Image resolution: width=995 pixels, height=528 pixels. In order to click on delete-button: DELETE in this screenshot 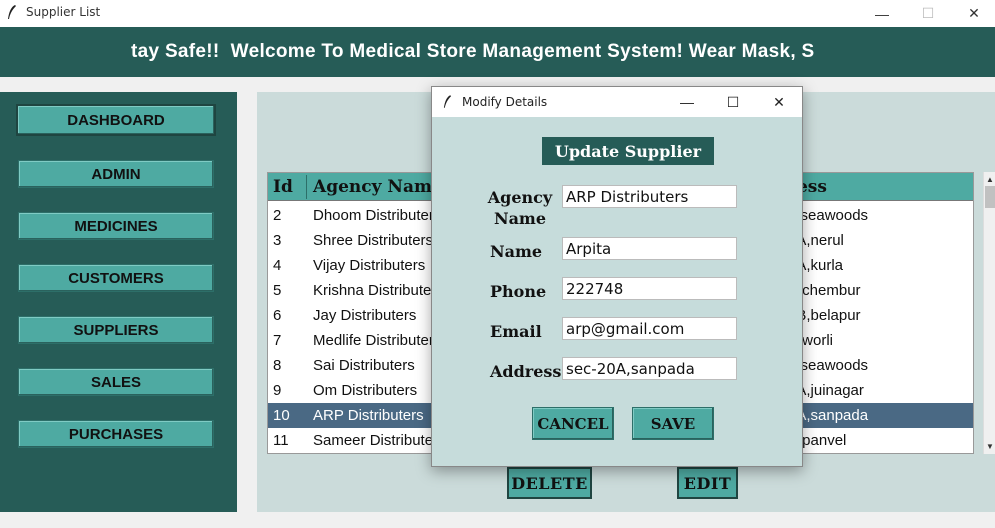, I will do `click(549, 483)`.